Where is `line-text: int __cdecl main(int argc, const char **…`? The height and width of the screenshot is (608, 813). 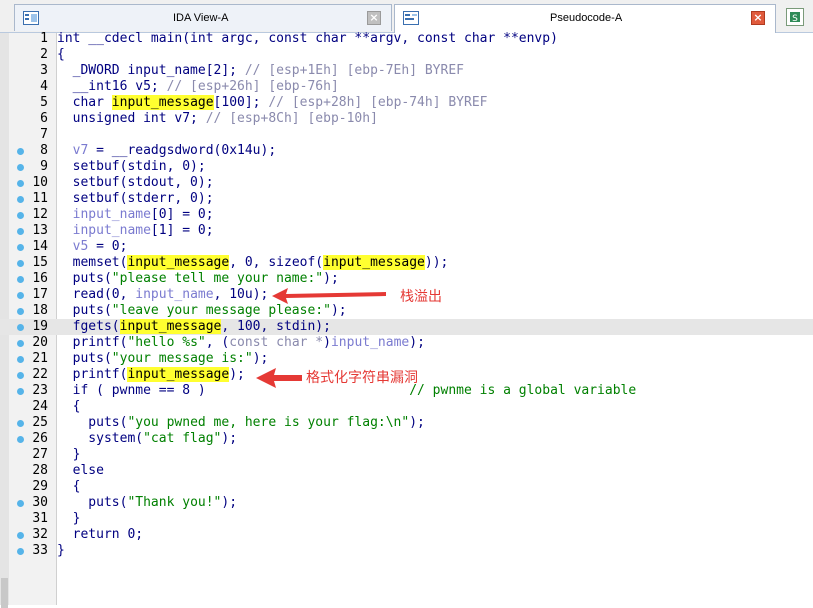
line-text: int __cdecl main(int argc, const char **… is located at coordinates (307, 39).